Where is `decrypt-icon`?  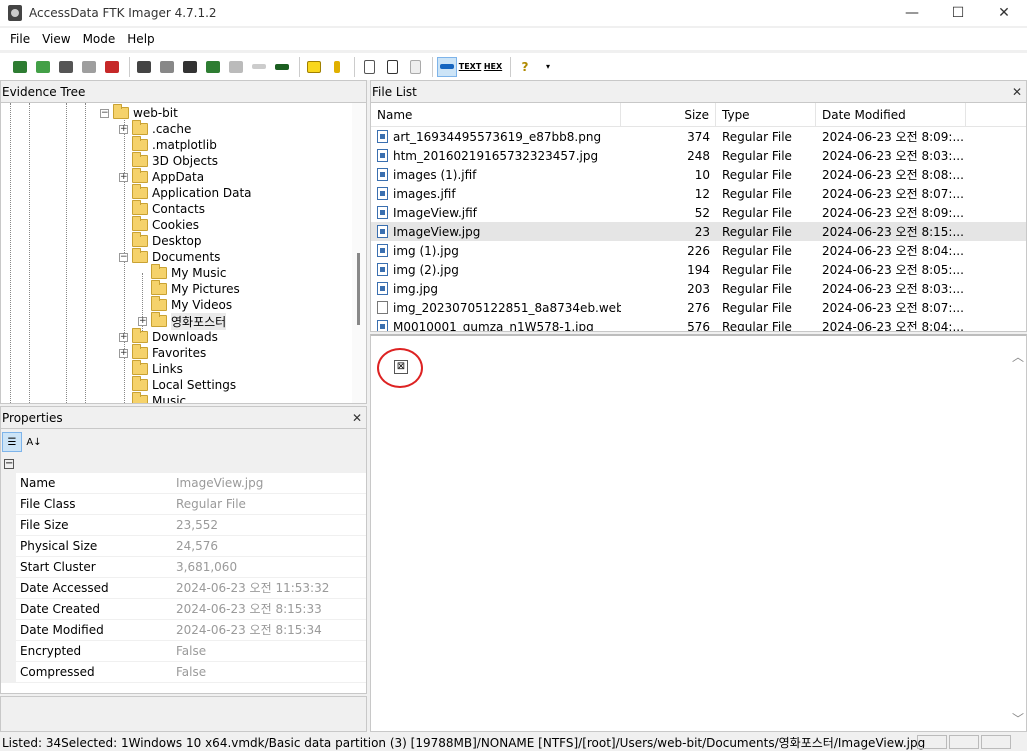 decrypt-icon is located at coordinates (259, 67).